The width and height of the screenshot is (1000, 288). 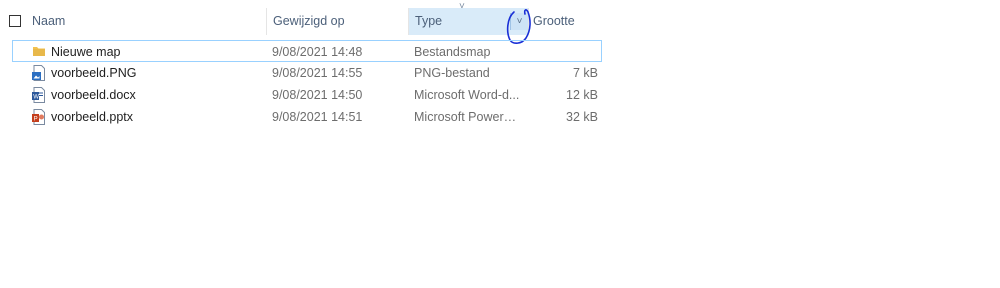 I want to click on file-modified: 9/08/2021 14:50, so click(x=317, y=95).